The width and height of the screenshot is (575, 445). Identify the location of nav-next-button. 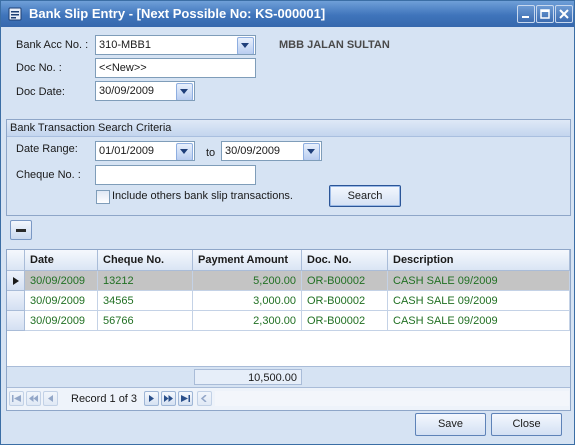
(151, 398).